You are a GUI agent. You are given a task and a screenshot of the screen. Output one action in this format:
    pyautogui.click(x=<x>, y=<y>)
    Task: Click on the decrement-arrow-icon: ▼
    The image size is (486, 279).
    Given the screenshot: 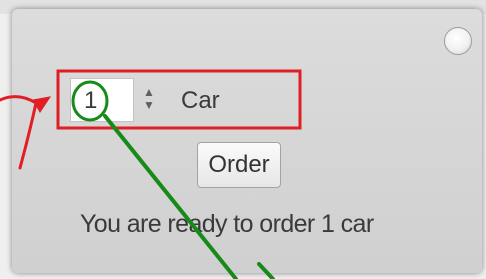 What is the action you would take?
    pyautogui.click(x=149, y=105)
    